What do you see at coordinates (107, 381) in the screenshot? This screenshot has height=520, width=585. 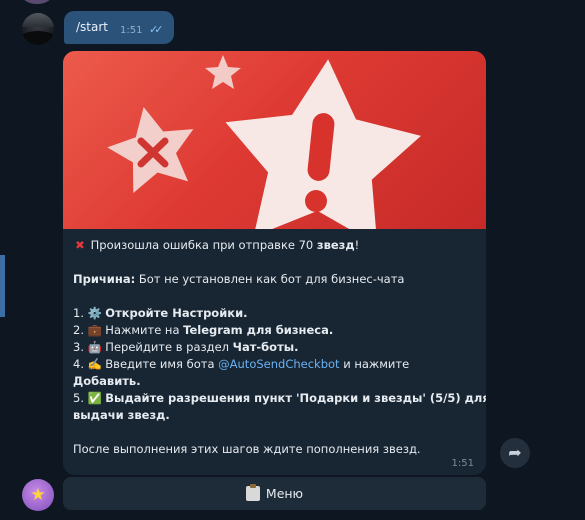 I see `step-4-continued: Добавить.` at bounding box center [107, 381].